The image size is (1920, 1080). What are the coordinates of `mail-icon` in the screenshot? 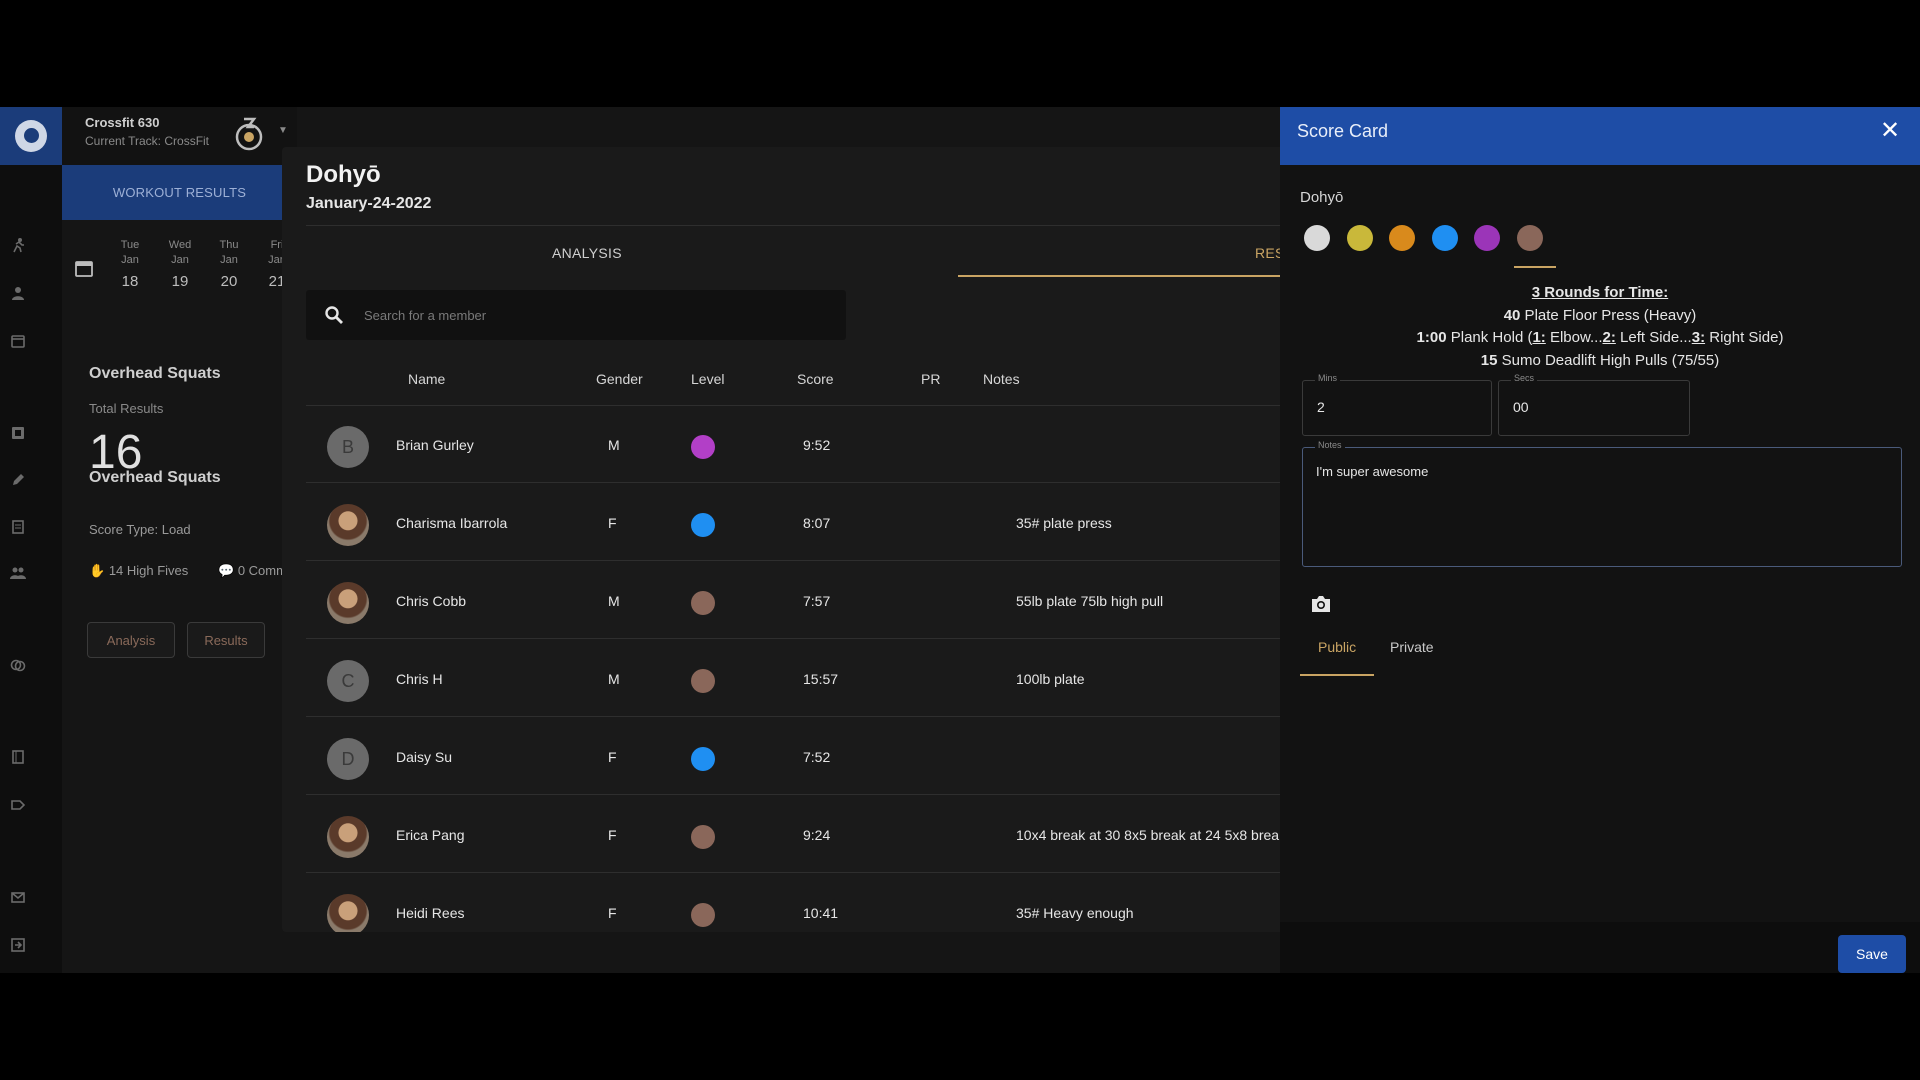 It's located at (18, 897).